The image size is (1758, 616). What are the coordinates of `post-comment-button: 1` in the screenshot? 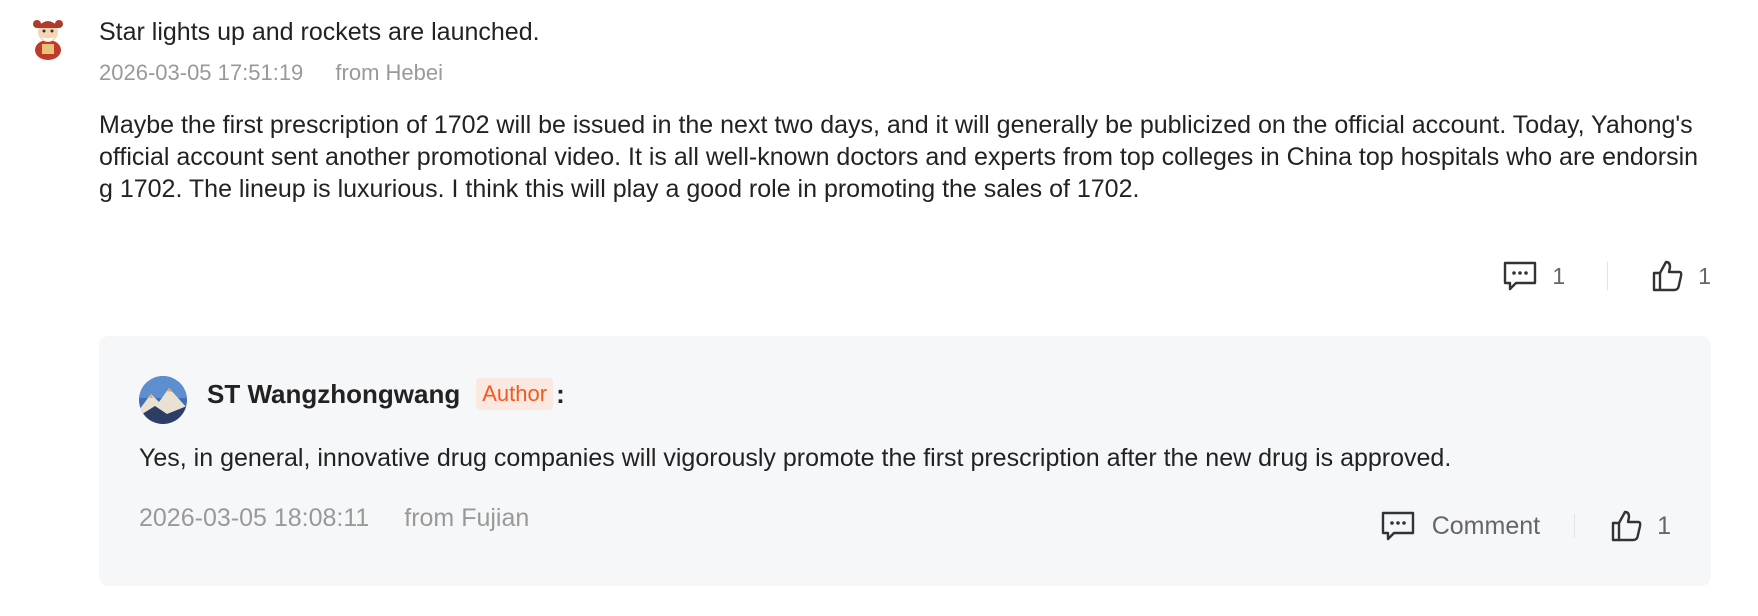 It's located at (1533, 276).